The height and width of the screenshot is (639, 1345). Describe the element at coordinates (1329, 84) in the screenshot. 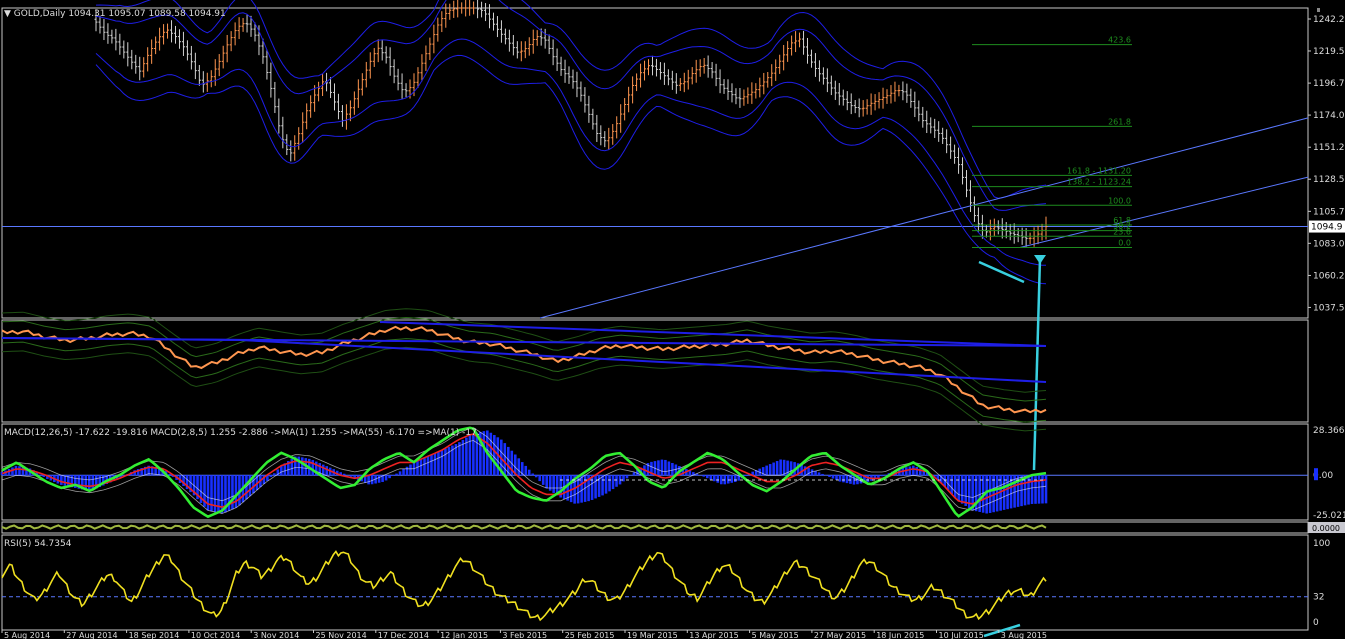

I see `price-axis-label: 1196.7` at that location.